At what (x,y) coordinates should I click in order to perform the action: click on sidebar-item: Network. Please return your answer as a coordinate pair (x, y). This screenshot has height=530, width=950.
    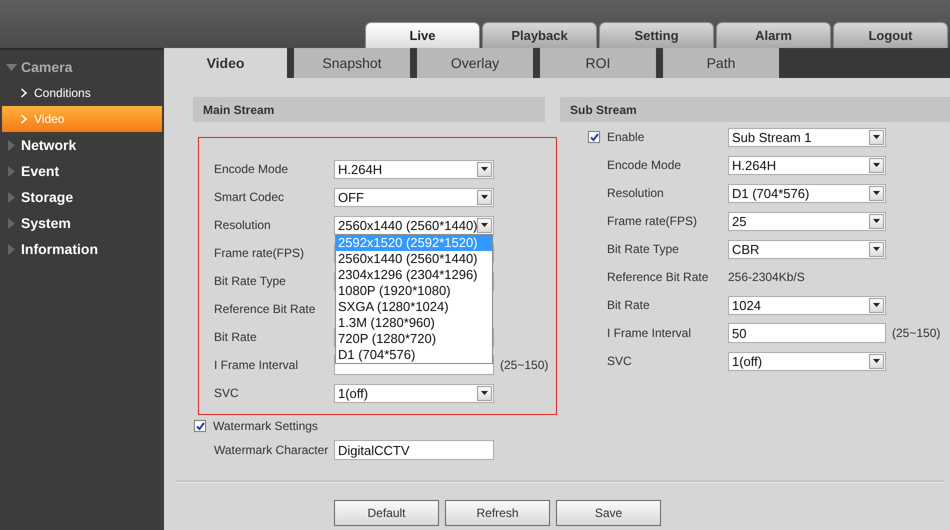
    Looking at the image, I should click on (82, 145).